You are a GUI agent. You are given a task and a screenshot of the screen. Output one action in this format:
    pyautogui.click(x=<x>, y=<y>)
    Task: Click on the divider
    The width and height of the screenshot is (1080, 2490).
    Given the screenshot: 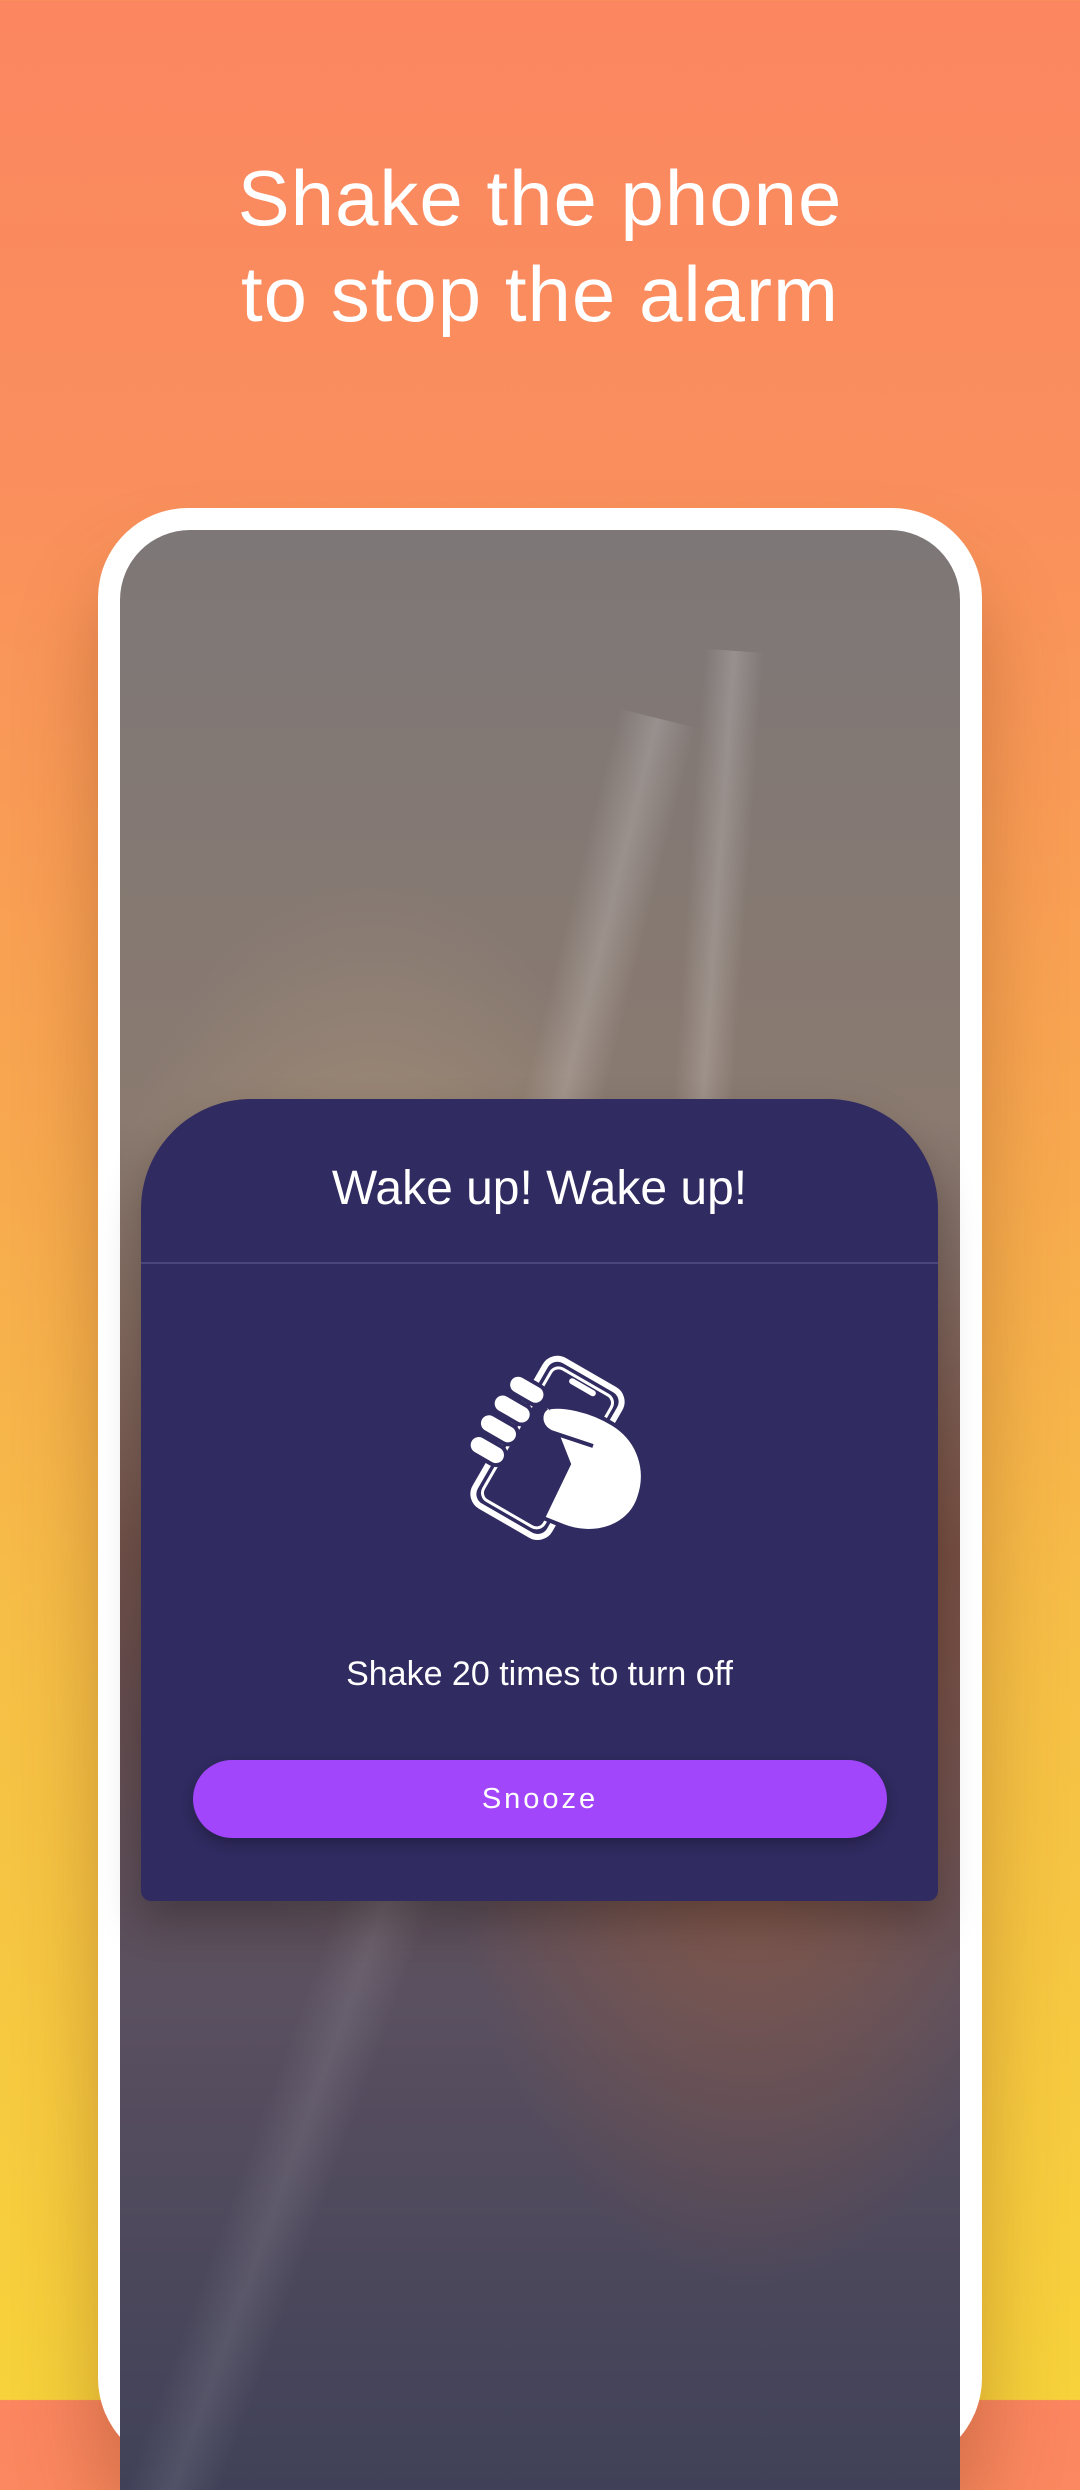 What is the action you would take?
    pyautogui.click(x=539, y=1263)
    